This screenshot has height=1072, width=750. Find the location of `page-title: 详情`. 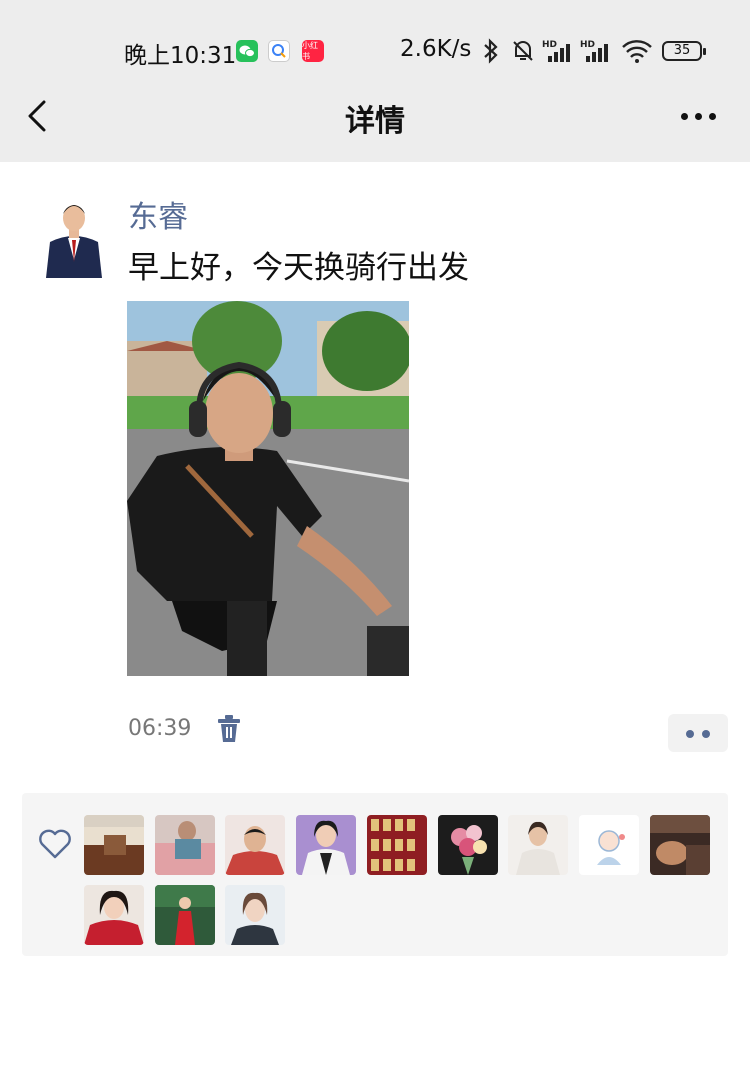

page-title: 详情 is located at coordinates (375, 121).